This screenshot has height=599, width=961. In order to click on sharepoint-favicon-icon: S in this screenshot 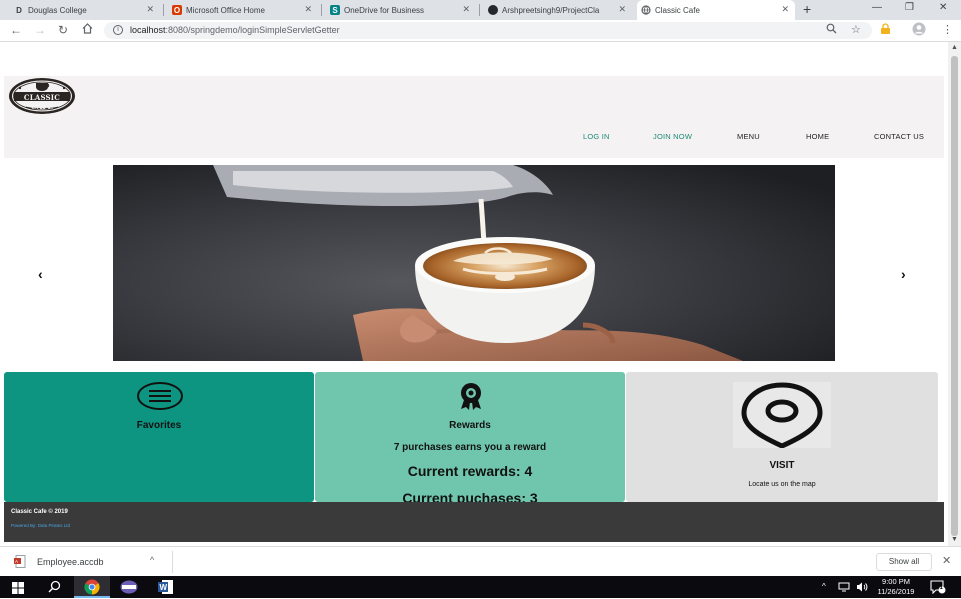, I will do `click(335, 10)`.